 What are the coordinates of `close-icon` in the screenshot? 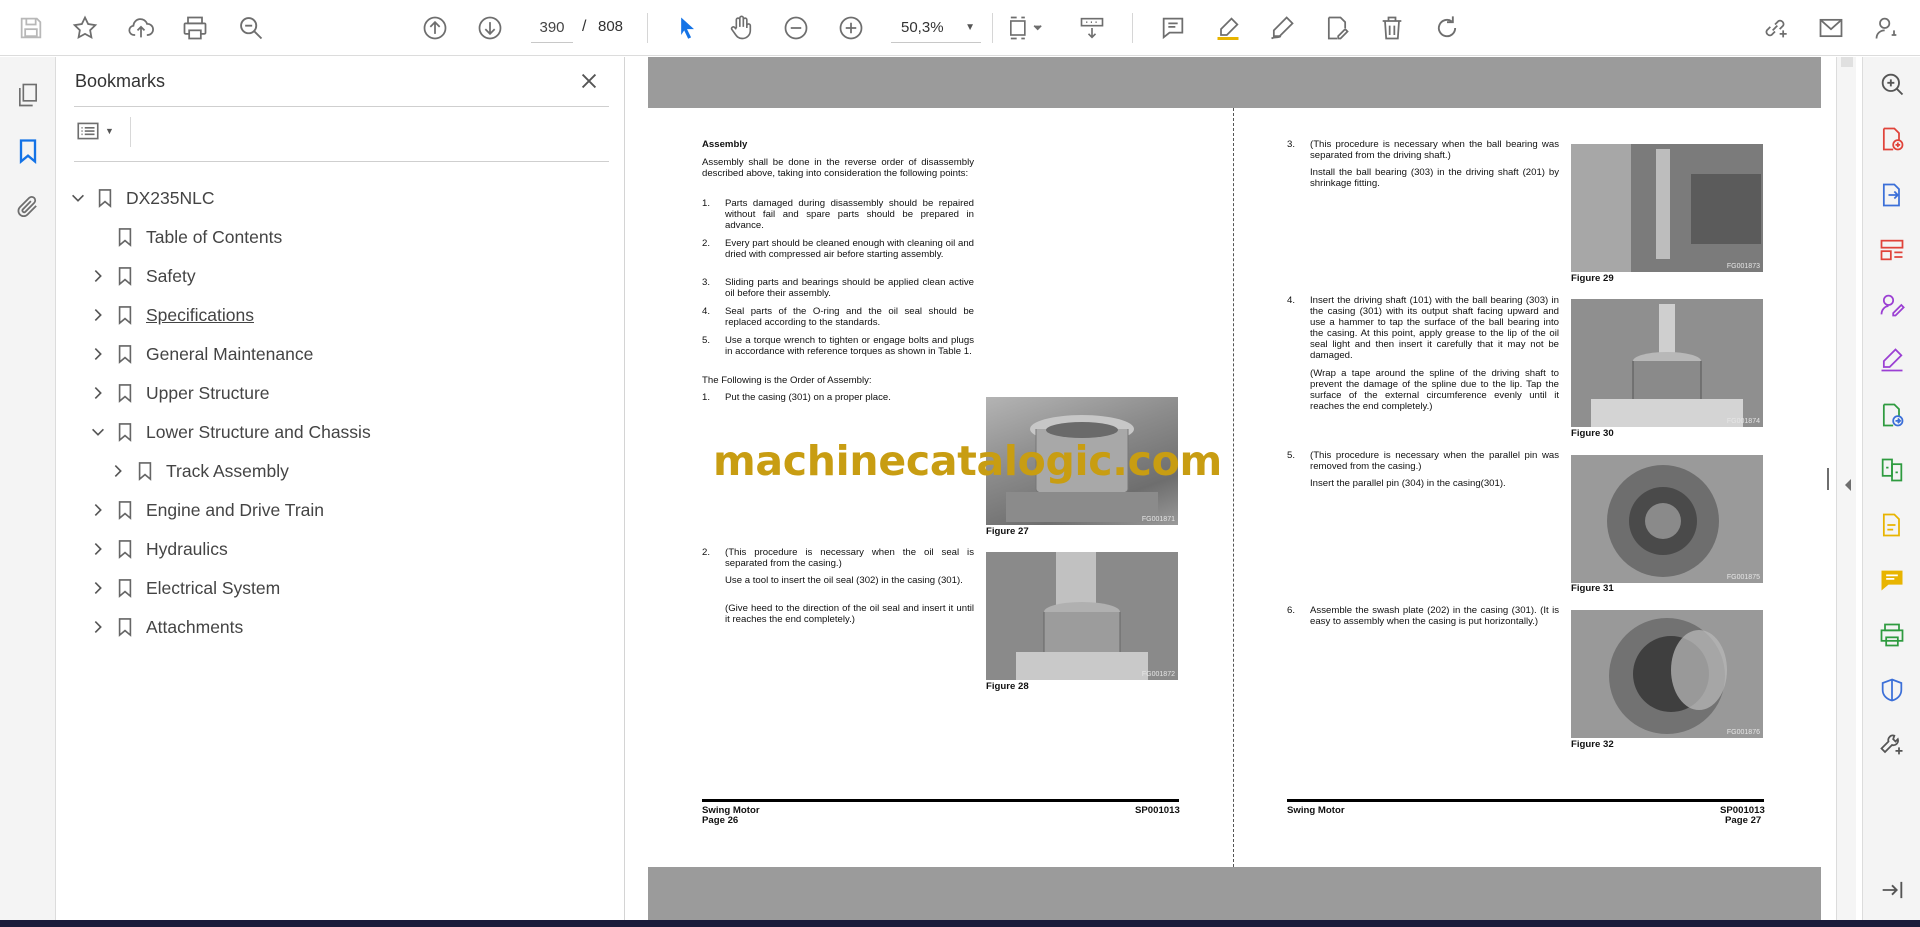 It's located at (589, 81).